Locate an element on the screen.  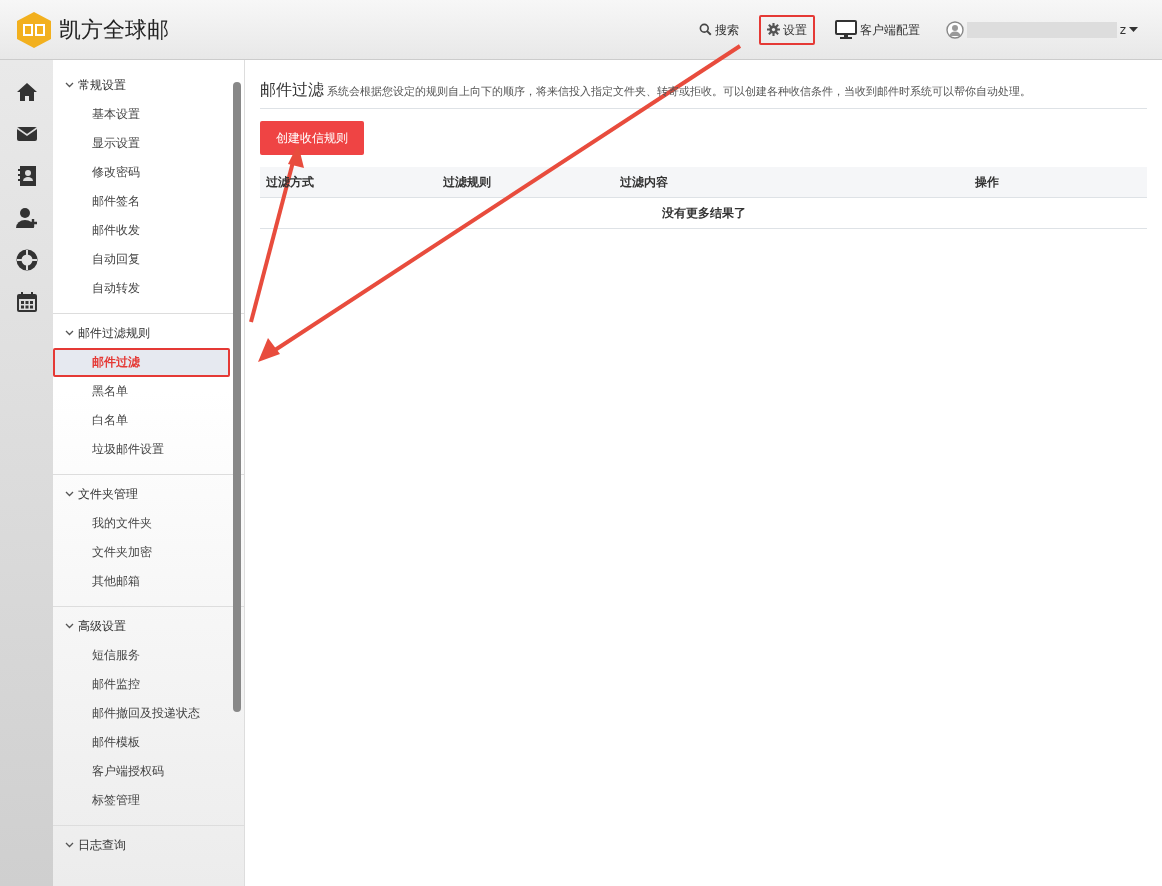
menu-group-title: 常规设置 is located at coordinates (148, 85).